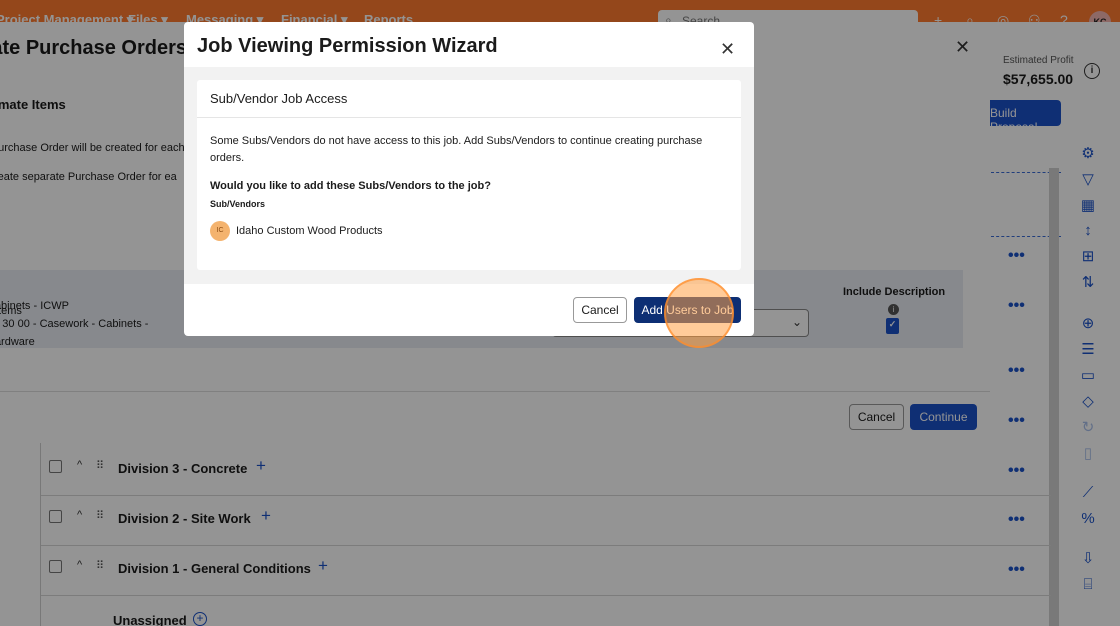  What do you see at coordinates (469, 117) in the screenshot?
I see `card-divider` at bounding box center [469, 117].